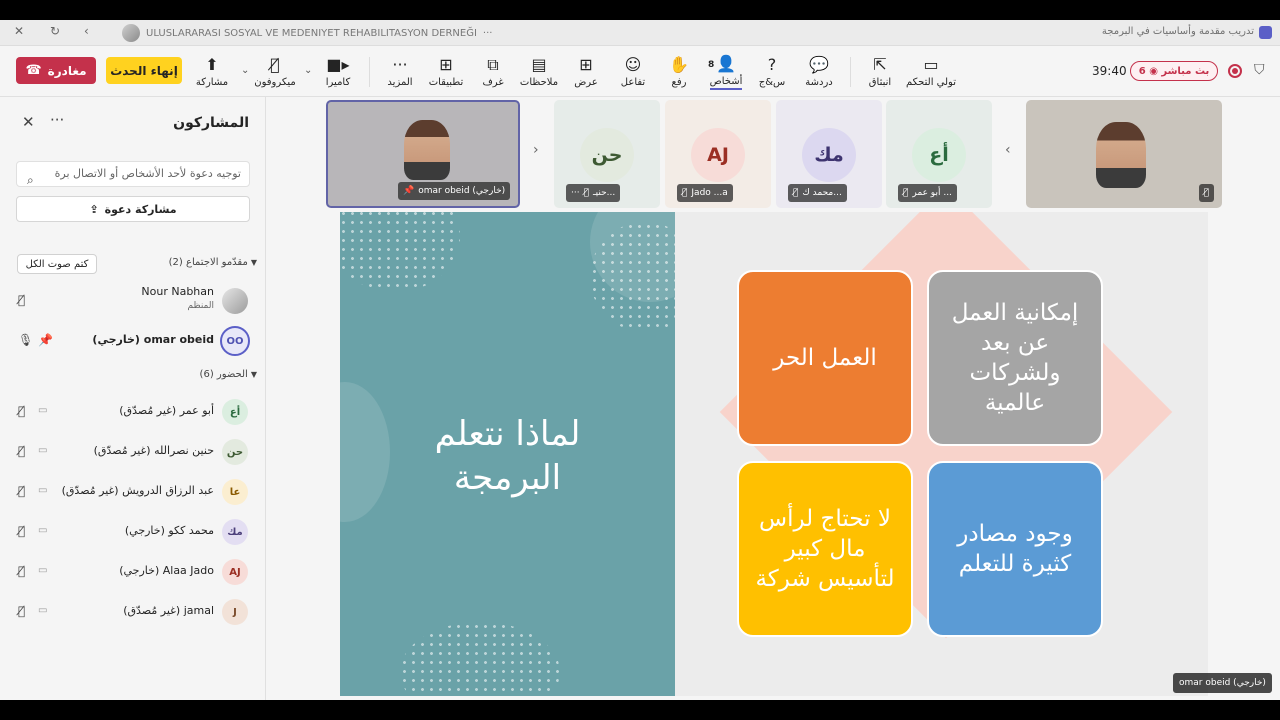 The image size is (1280, 720). Describe the element at coordinates (1265, 32) in the screenshot. I see `teams-logo-icon` at that location.